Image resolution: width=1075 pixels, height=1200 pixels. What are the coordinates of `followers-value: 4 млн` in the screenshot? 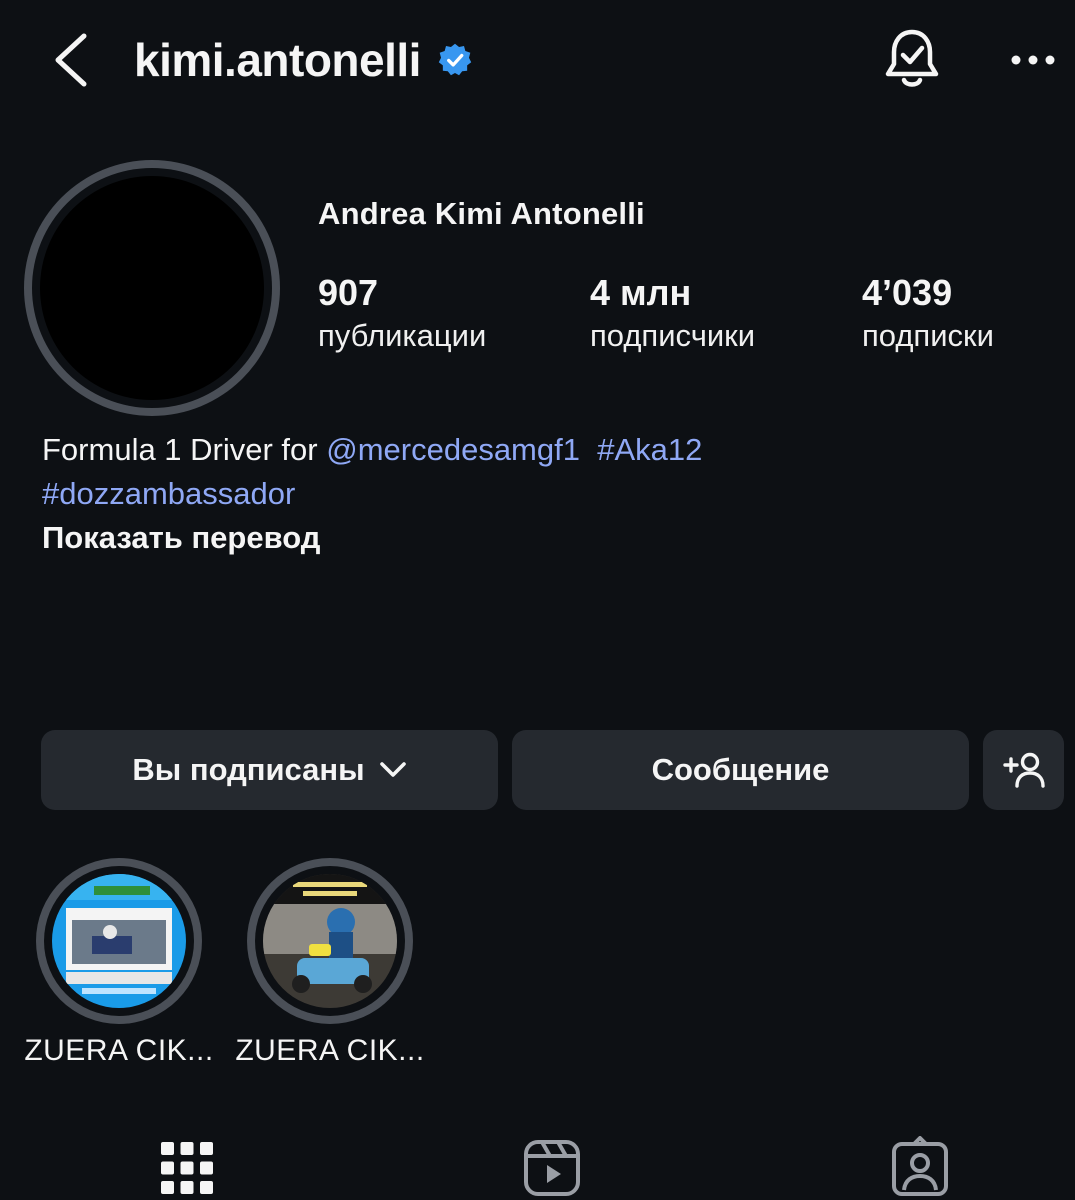 It's located at (641, 292).